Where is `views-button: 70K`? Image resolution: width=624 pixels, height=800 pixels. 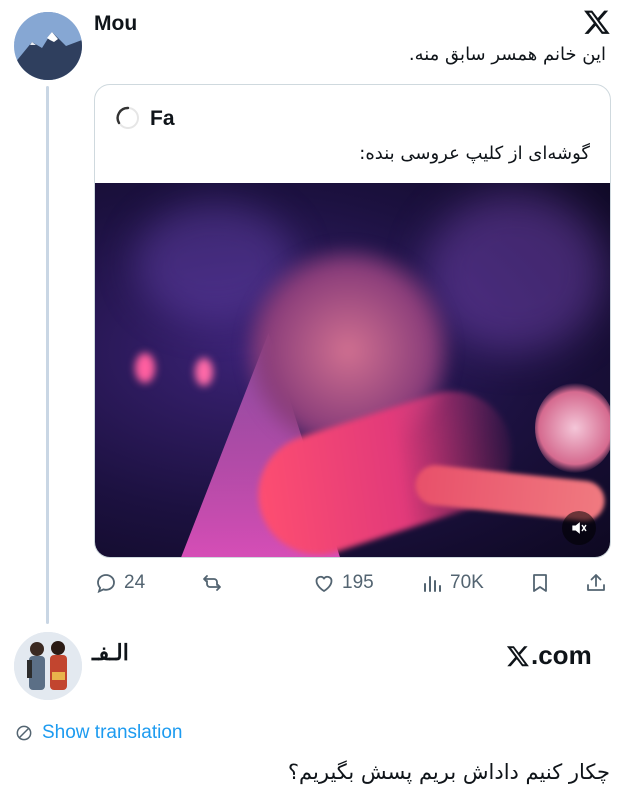 views-button: 70K is located at coordinates (452, 583).